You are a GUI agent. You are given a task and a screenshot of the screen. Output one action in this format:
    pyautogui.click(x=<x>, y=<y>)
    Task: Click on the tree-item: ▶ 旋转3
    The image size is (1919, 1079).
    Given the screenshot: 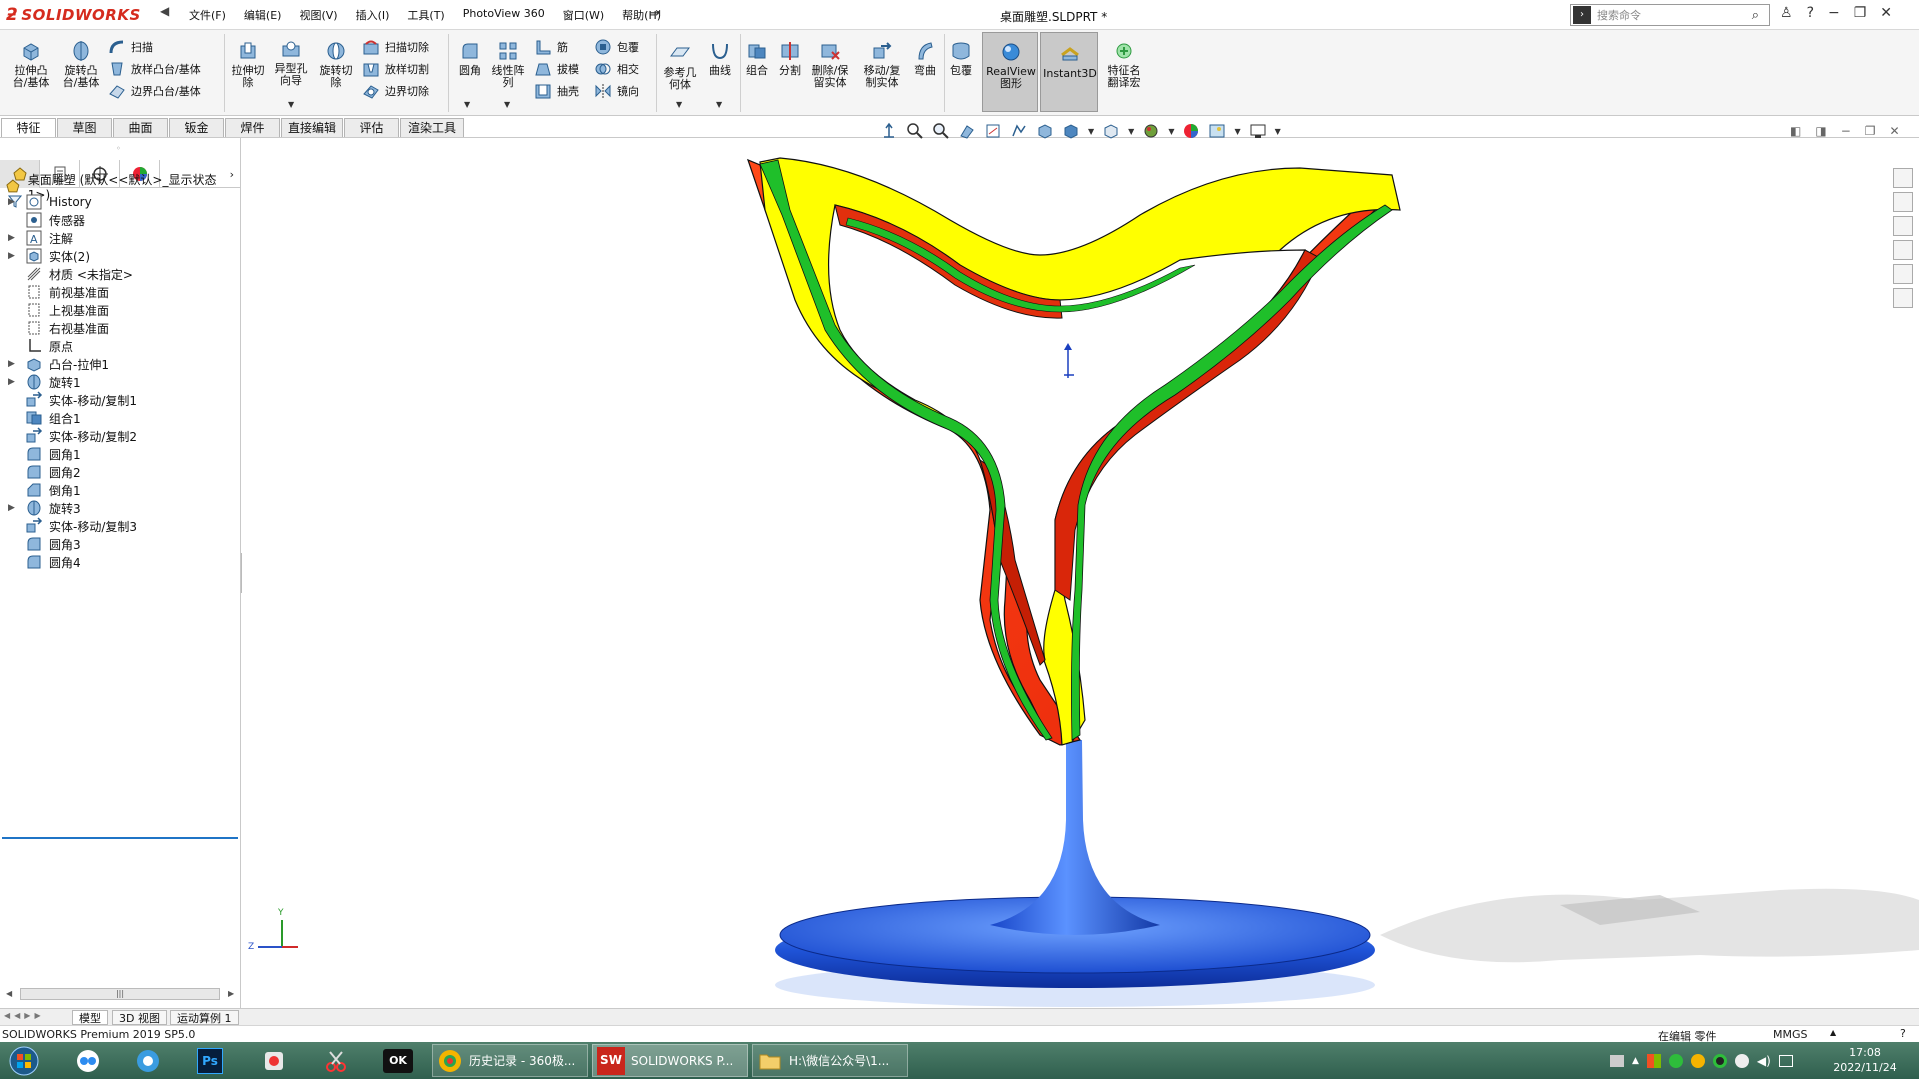 What is the action you would take?
    pyautogui.click(x=120, y=508)
    